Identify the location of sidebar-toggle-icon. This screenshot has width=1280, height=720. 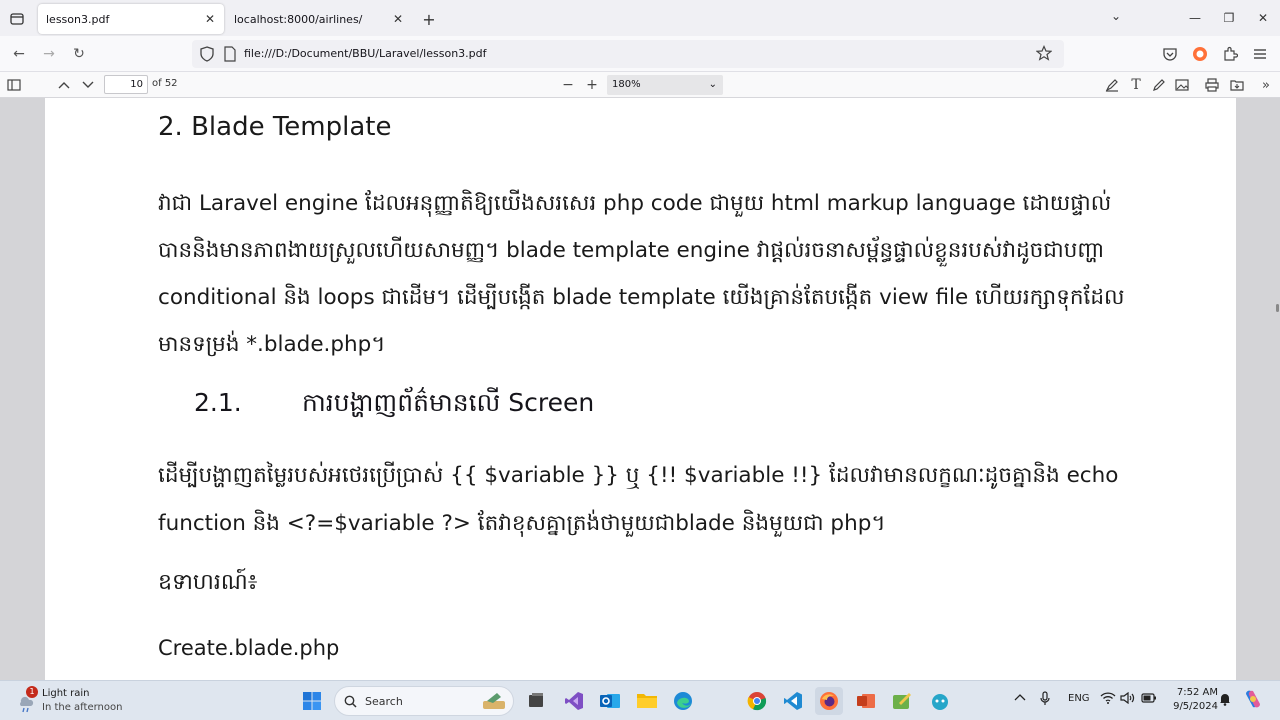
(14, 85).